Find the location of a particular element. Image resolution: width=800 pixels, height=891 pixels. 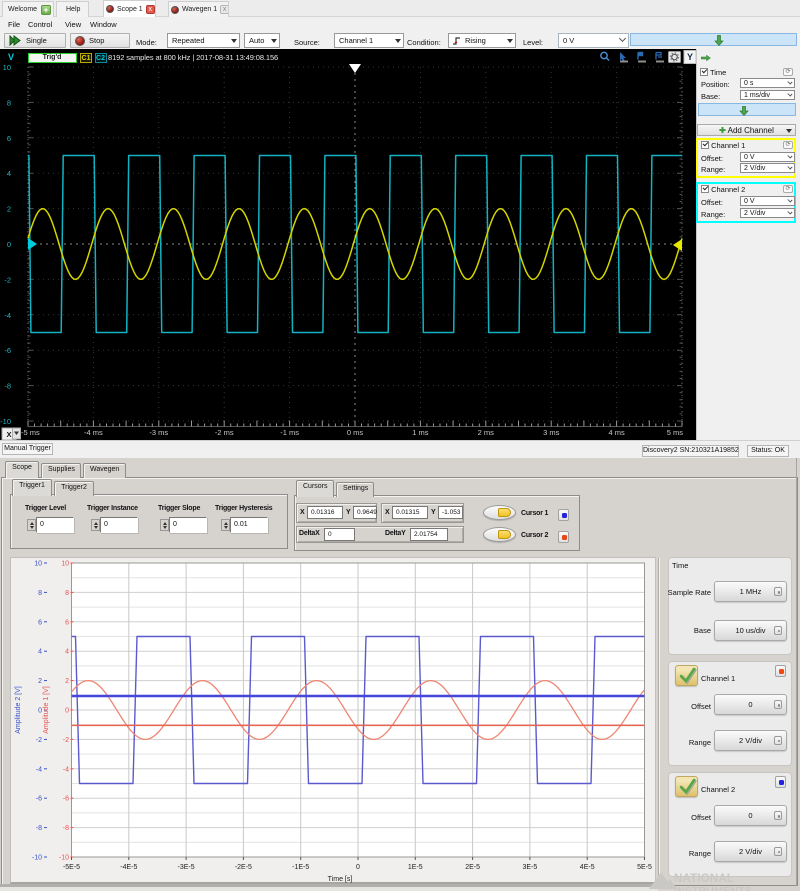

svg-text: -2E-5 is located at coordinates (243, 867).